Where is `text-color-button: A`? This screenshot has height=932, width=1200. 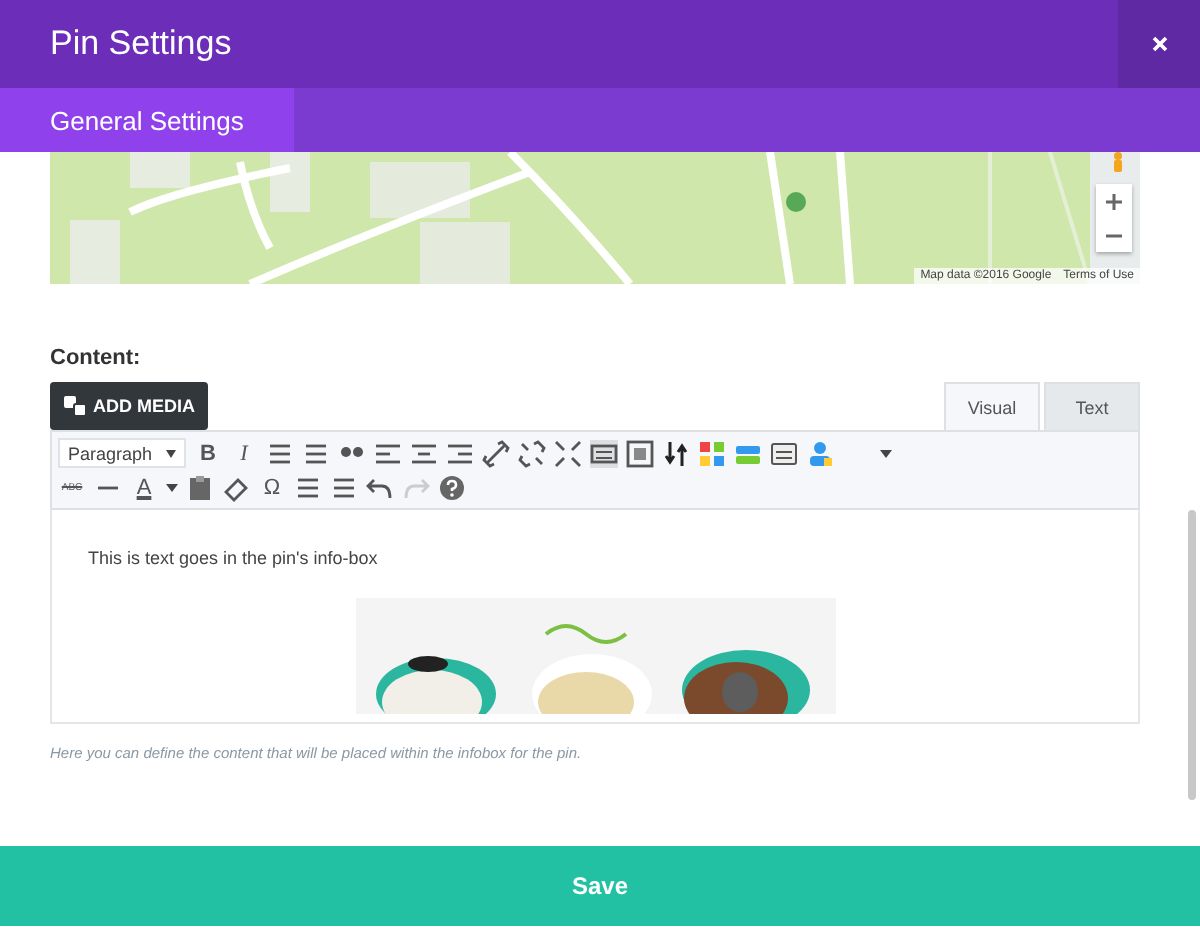 text-color-button: A is located at coordinates (144, 488).